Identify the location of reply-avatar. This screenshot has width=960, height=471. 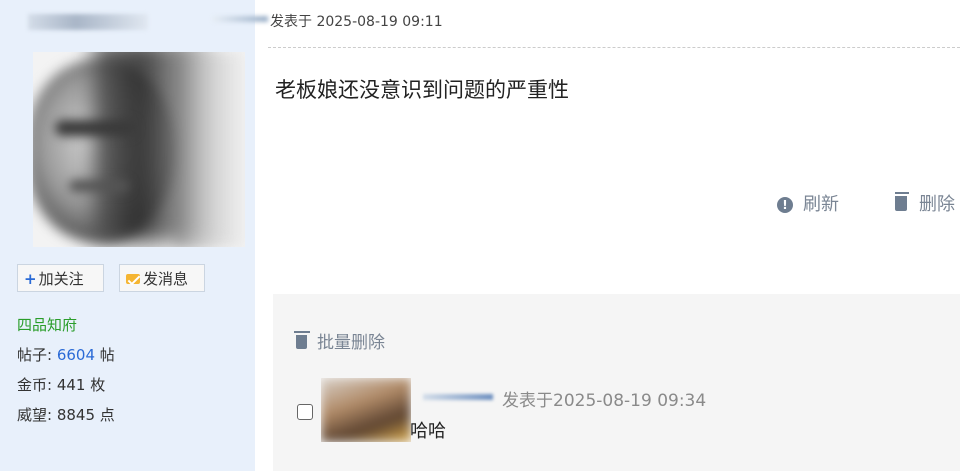
(366, 410).